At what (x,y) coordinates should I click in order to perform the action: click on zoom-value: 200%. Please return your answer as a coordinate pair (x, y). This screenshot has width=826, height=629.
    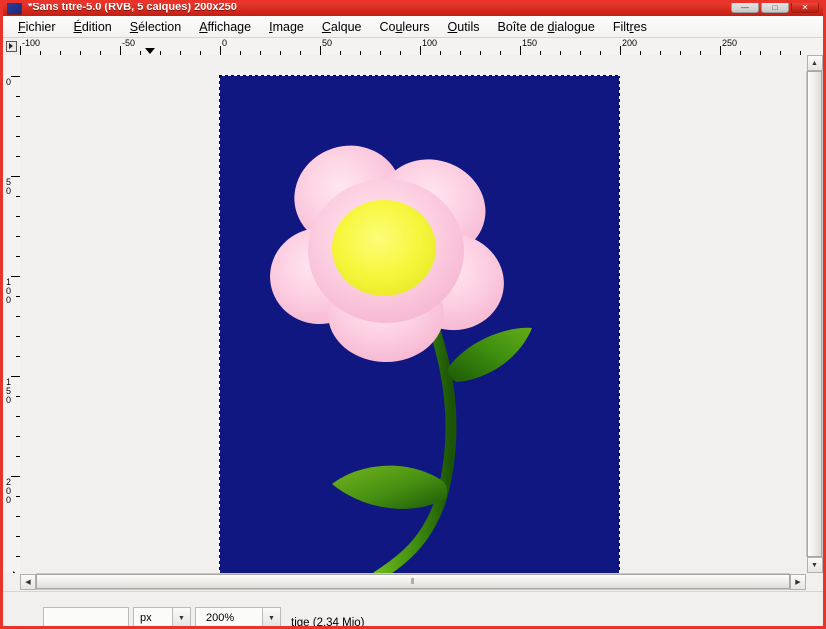
    Looking at the image, I should click on (220, 618).